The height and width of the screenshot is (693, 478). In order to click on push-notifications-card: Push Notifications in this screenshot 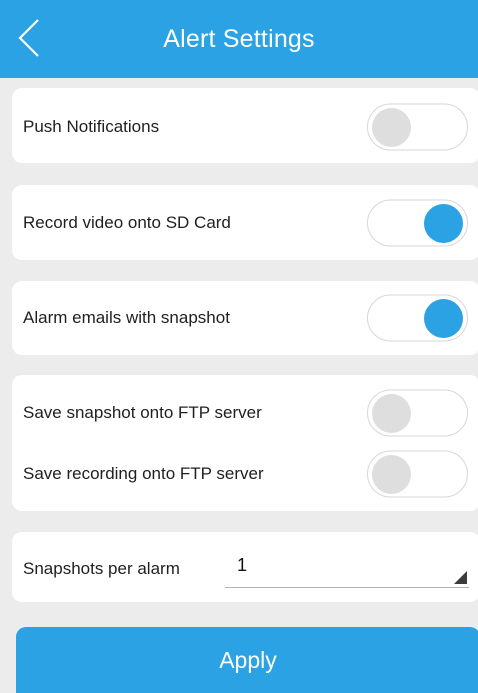, I will do `click(245, 125)`.